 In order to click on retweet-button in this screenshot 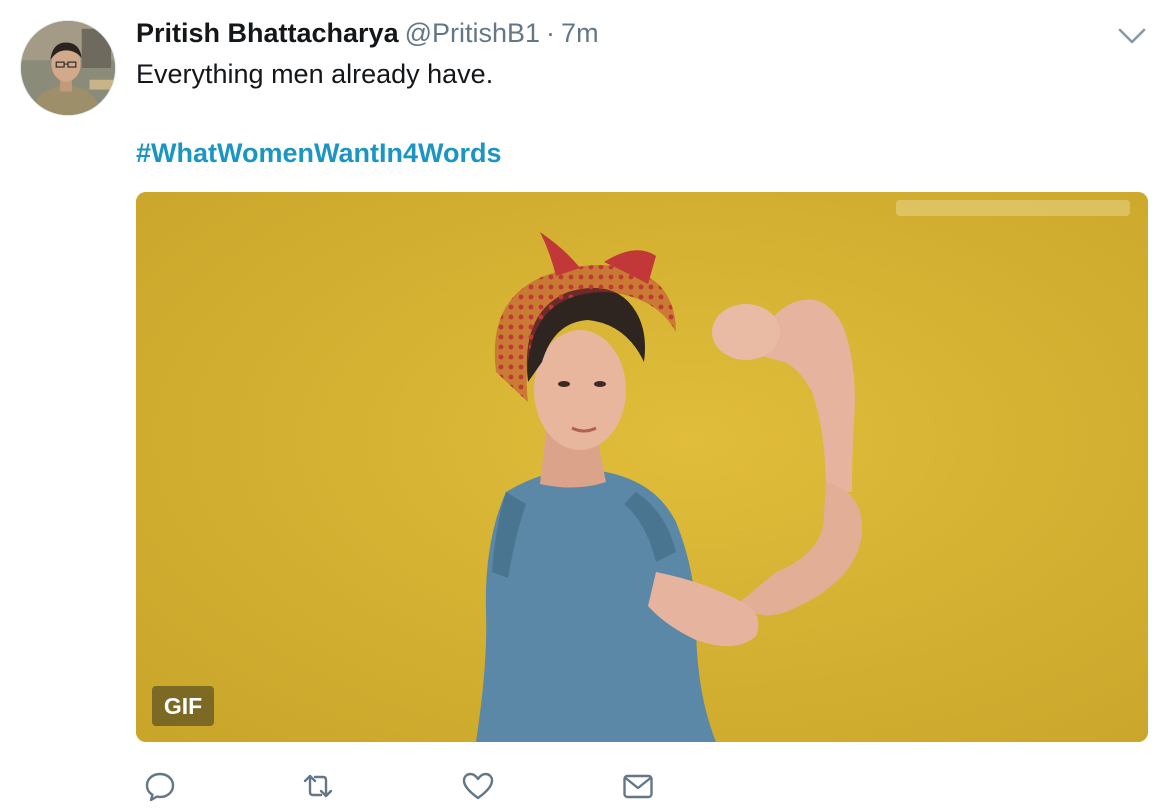, I will do `click(318, 786)`.